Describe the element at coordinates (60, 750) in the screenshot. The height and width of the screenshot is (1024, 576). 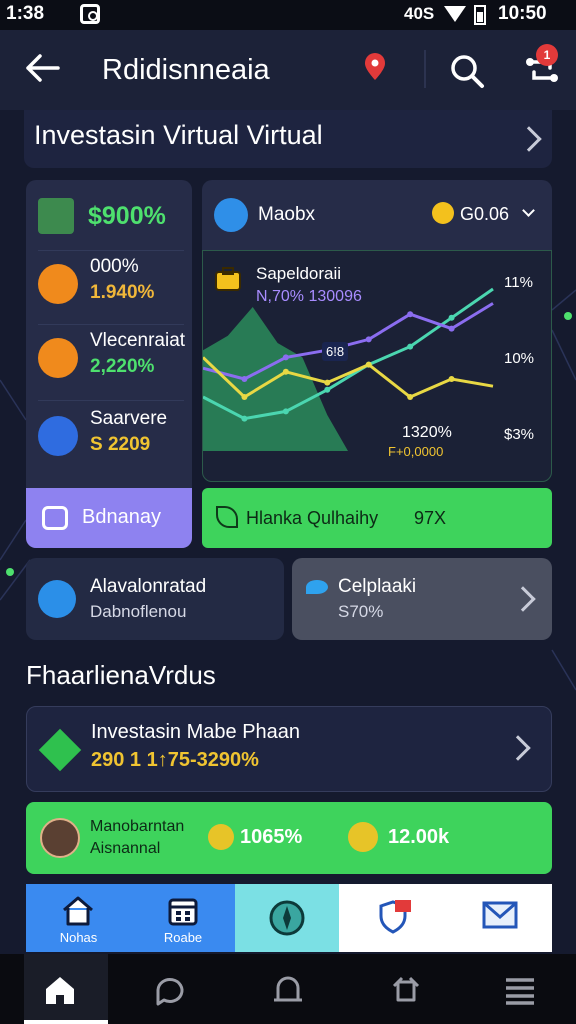
I see `check-diamond-icon` at that location.